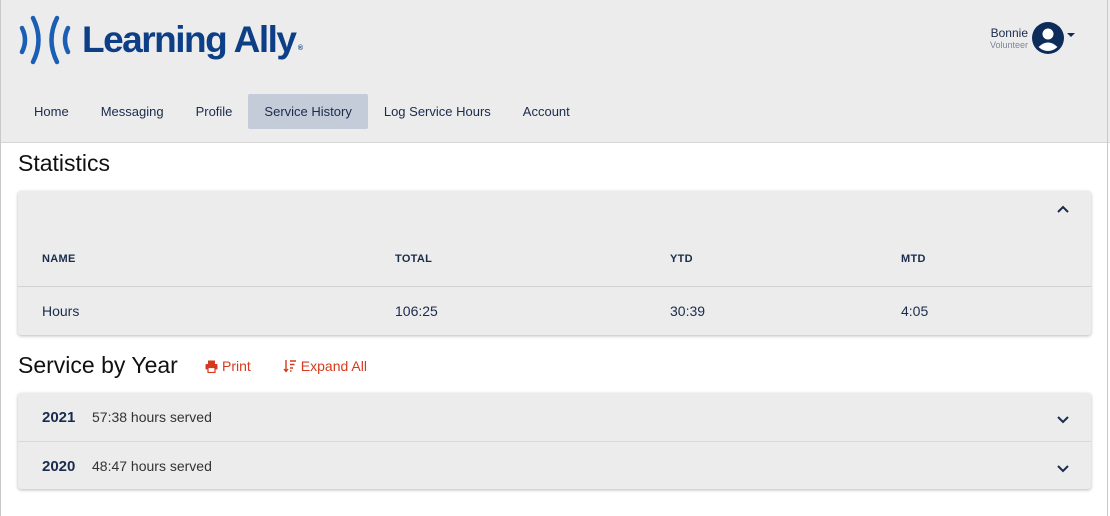  I want to click on tab-account: Account, so click(546, 111).